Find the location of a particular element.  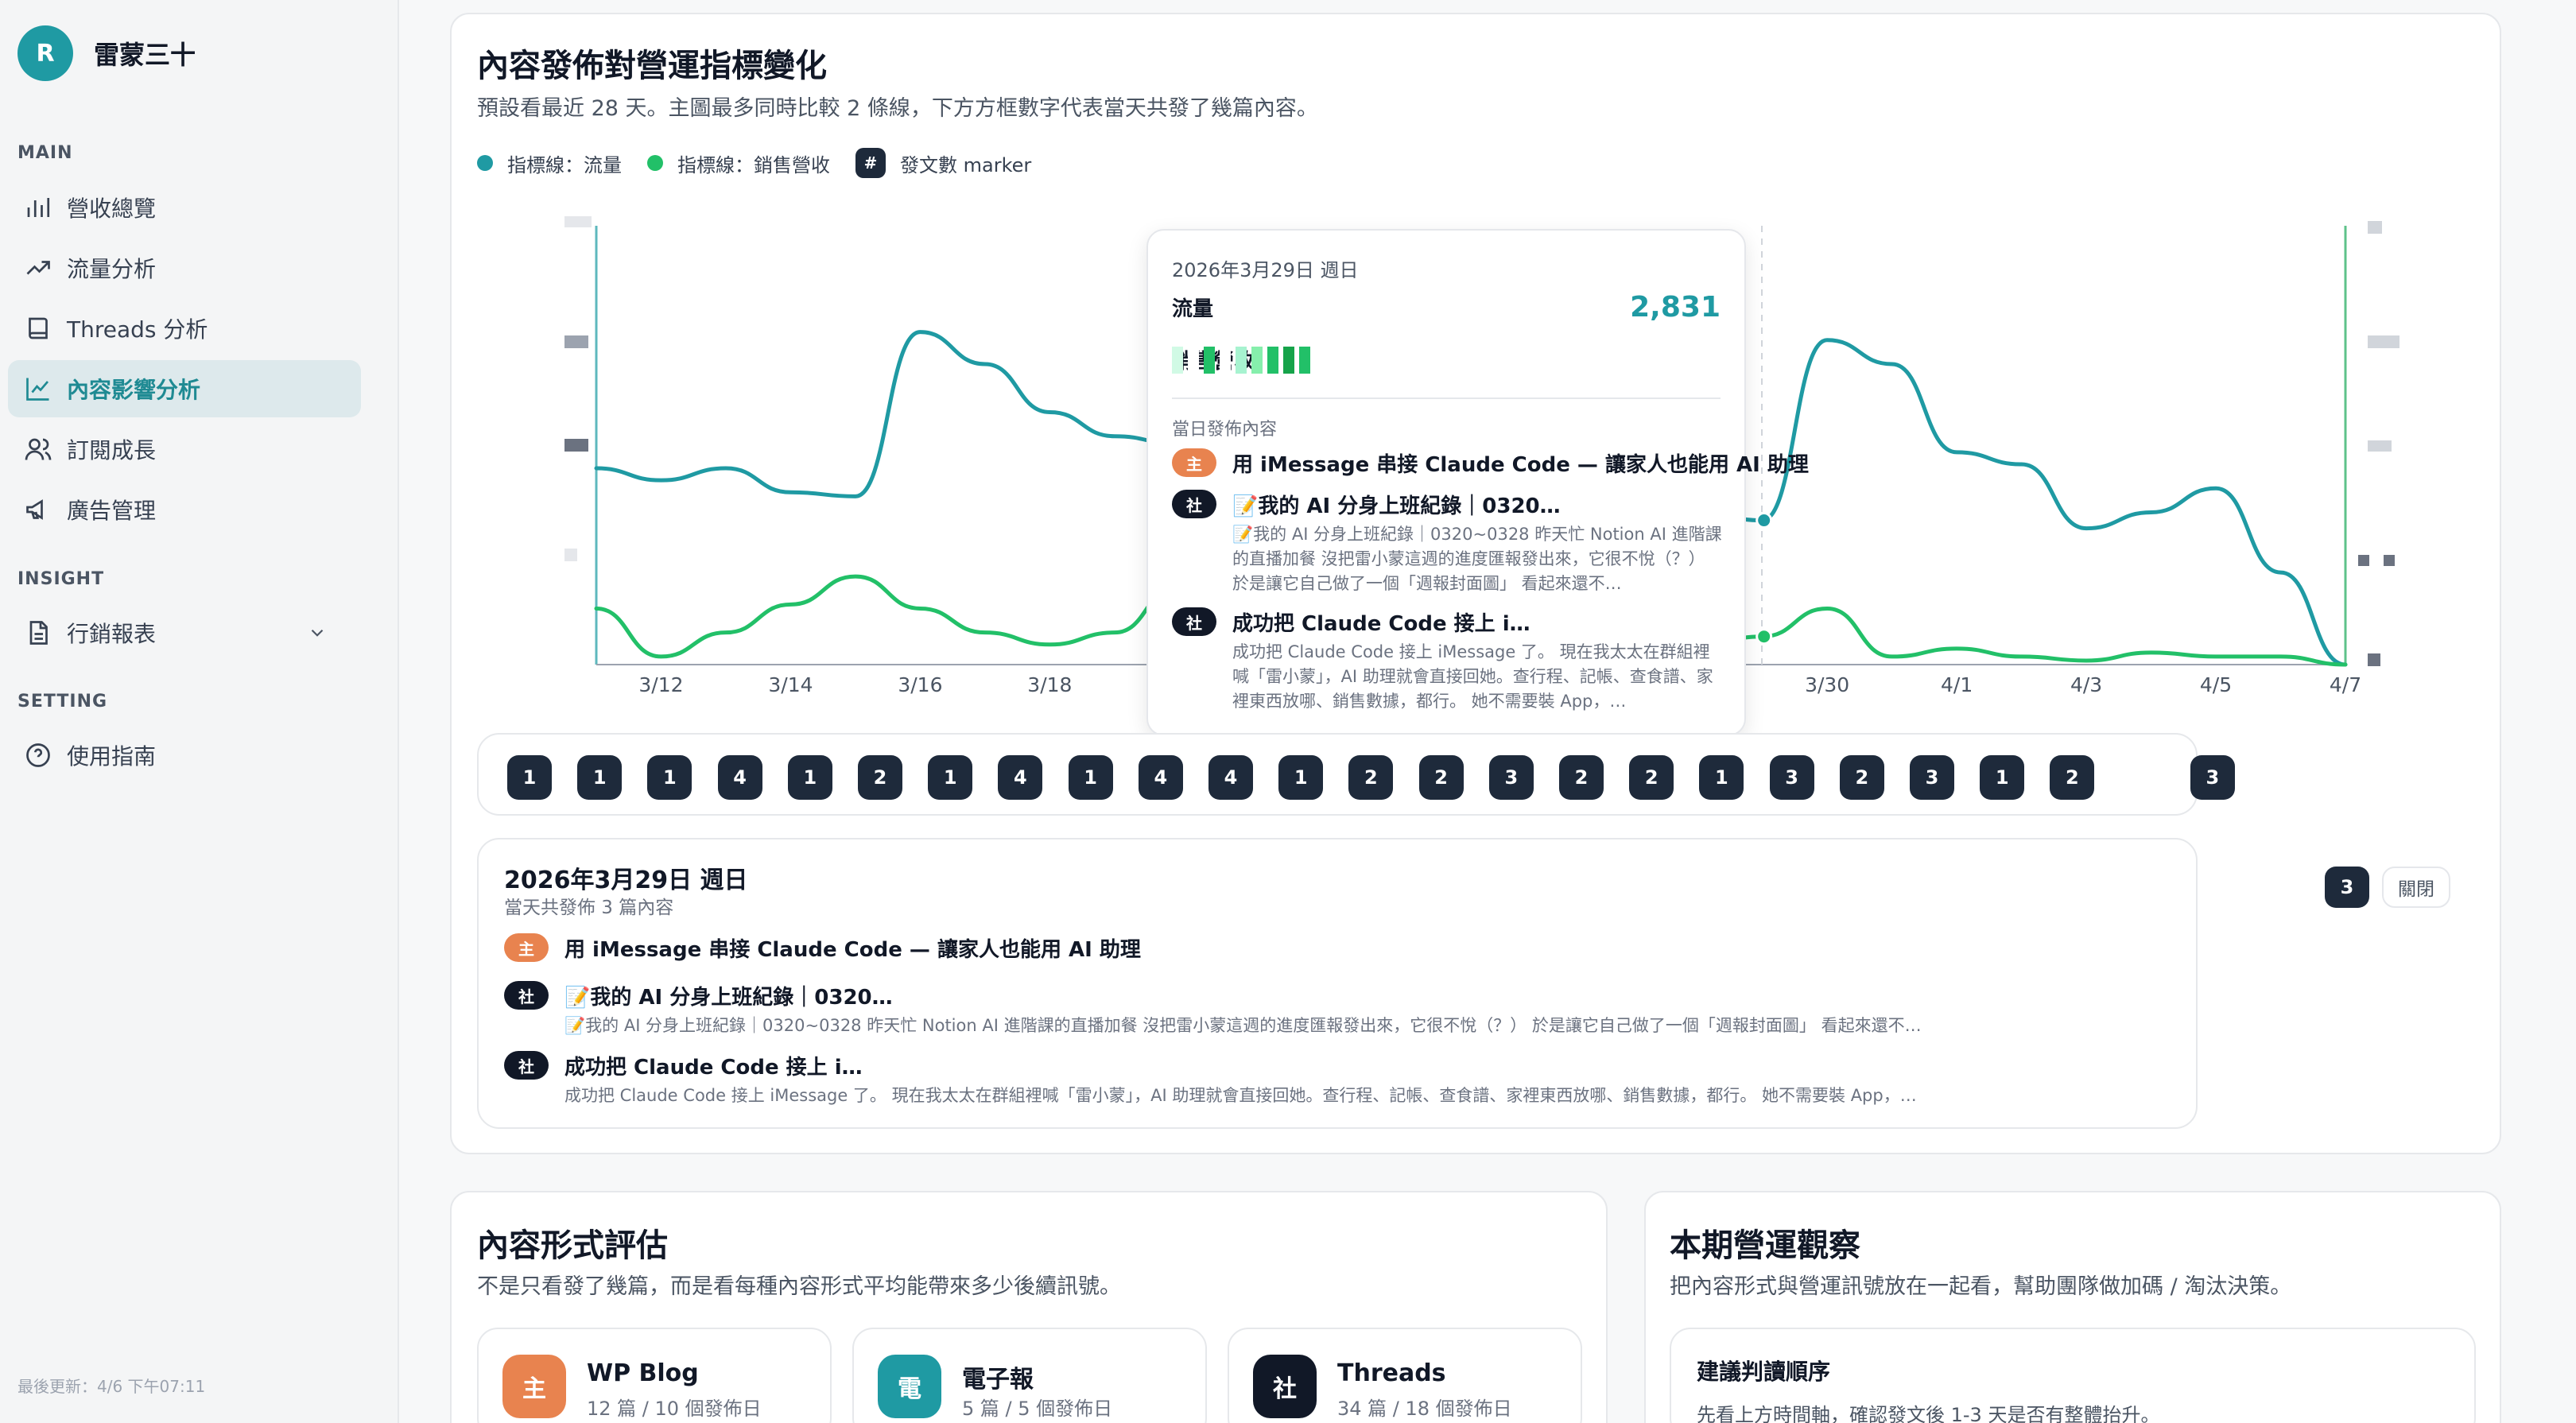

section-title-insight: INSIGHT is located at coordinates (61, 579).